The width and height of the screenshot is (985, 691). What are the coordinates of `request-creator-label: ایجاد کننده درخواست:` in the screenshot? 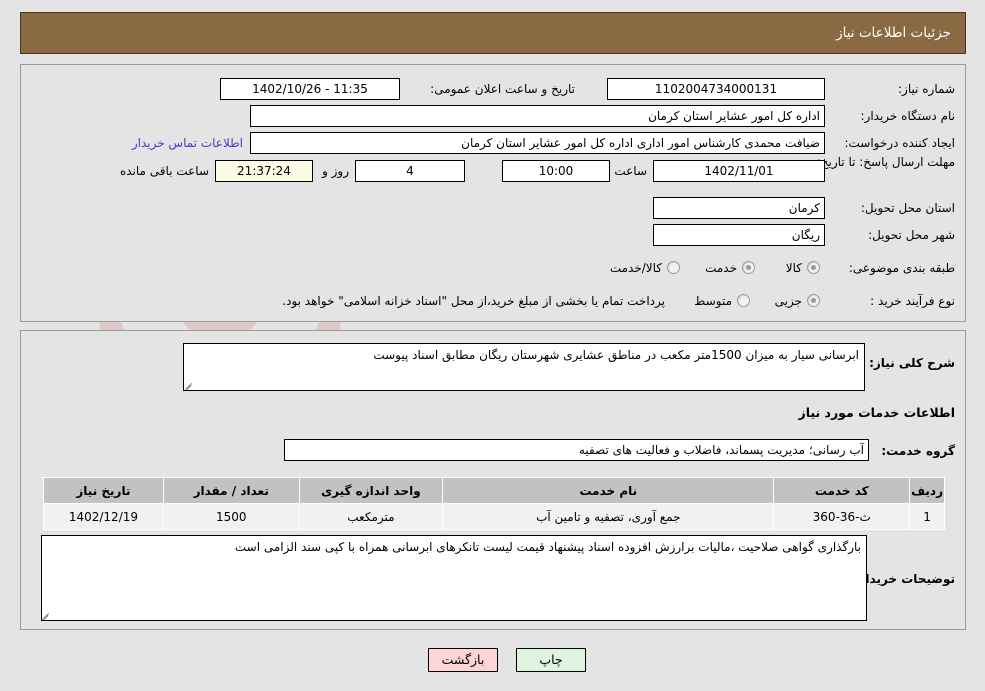 It's located at (899, 143).